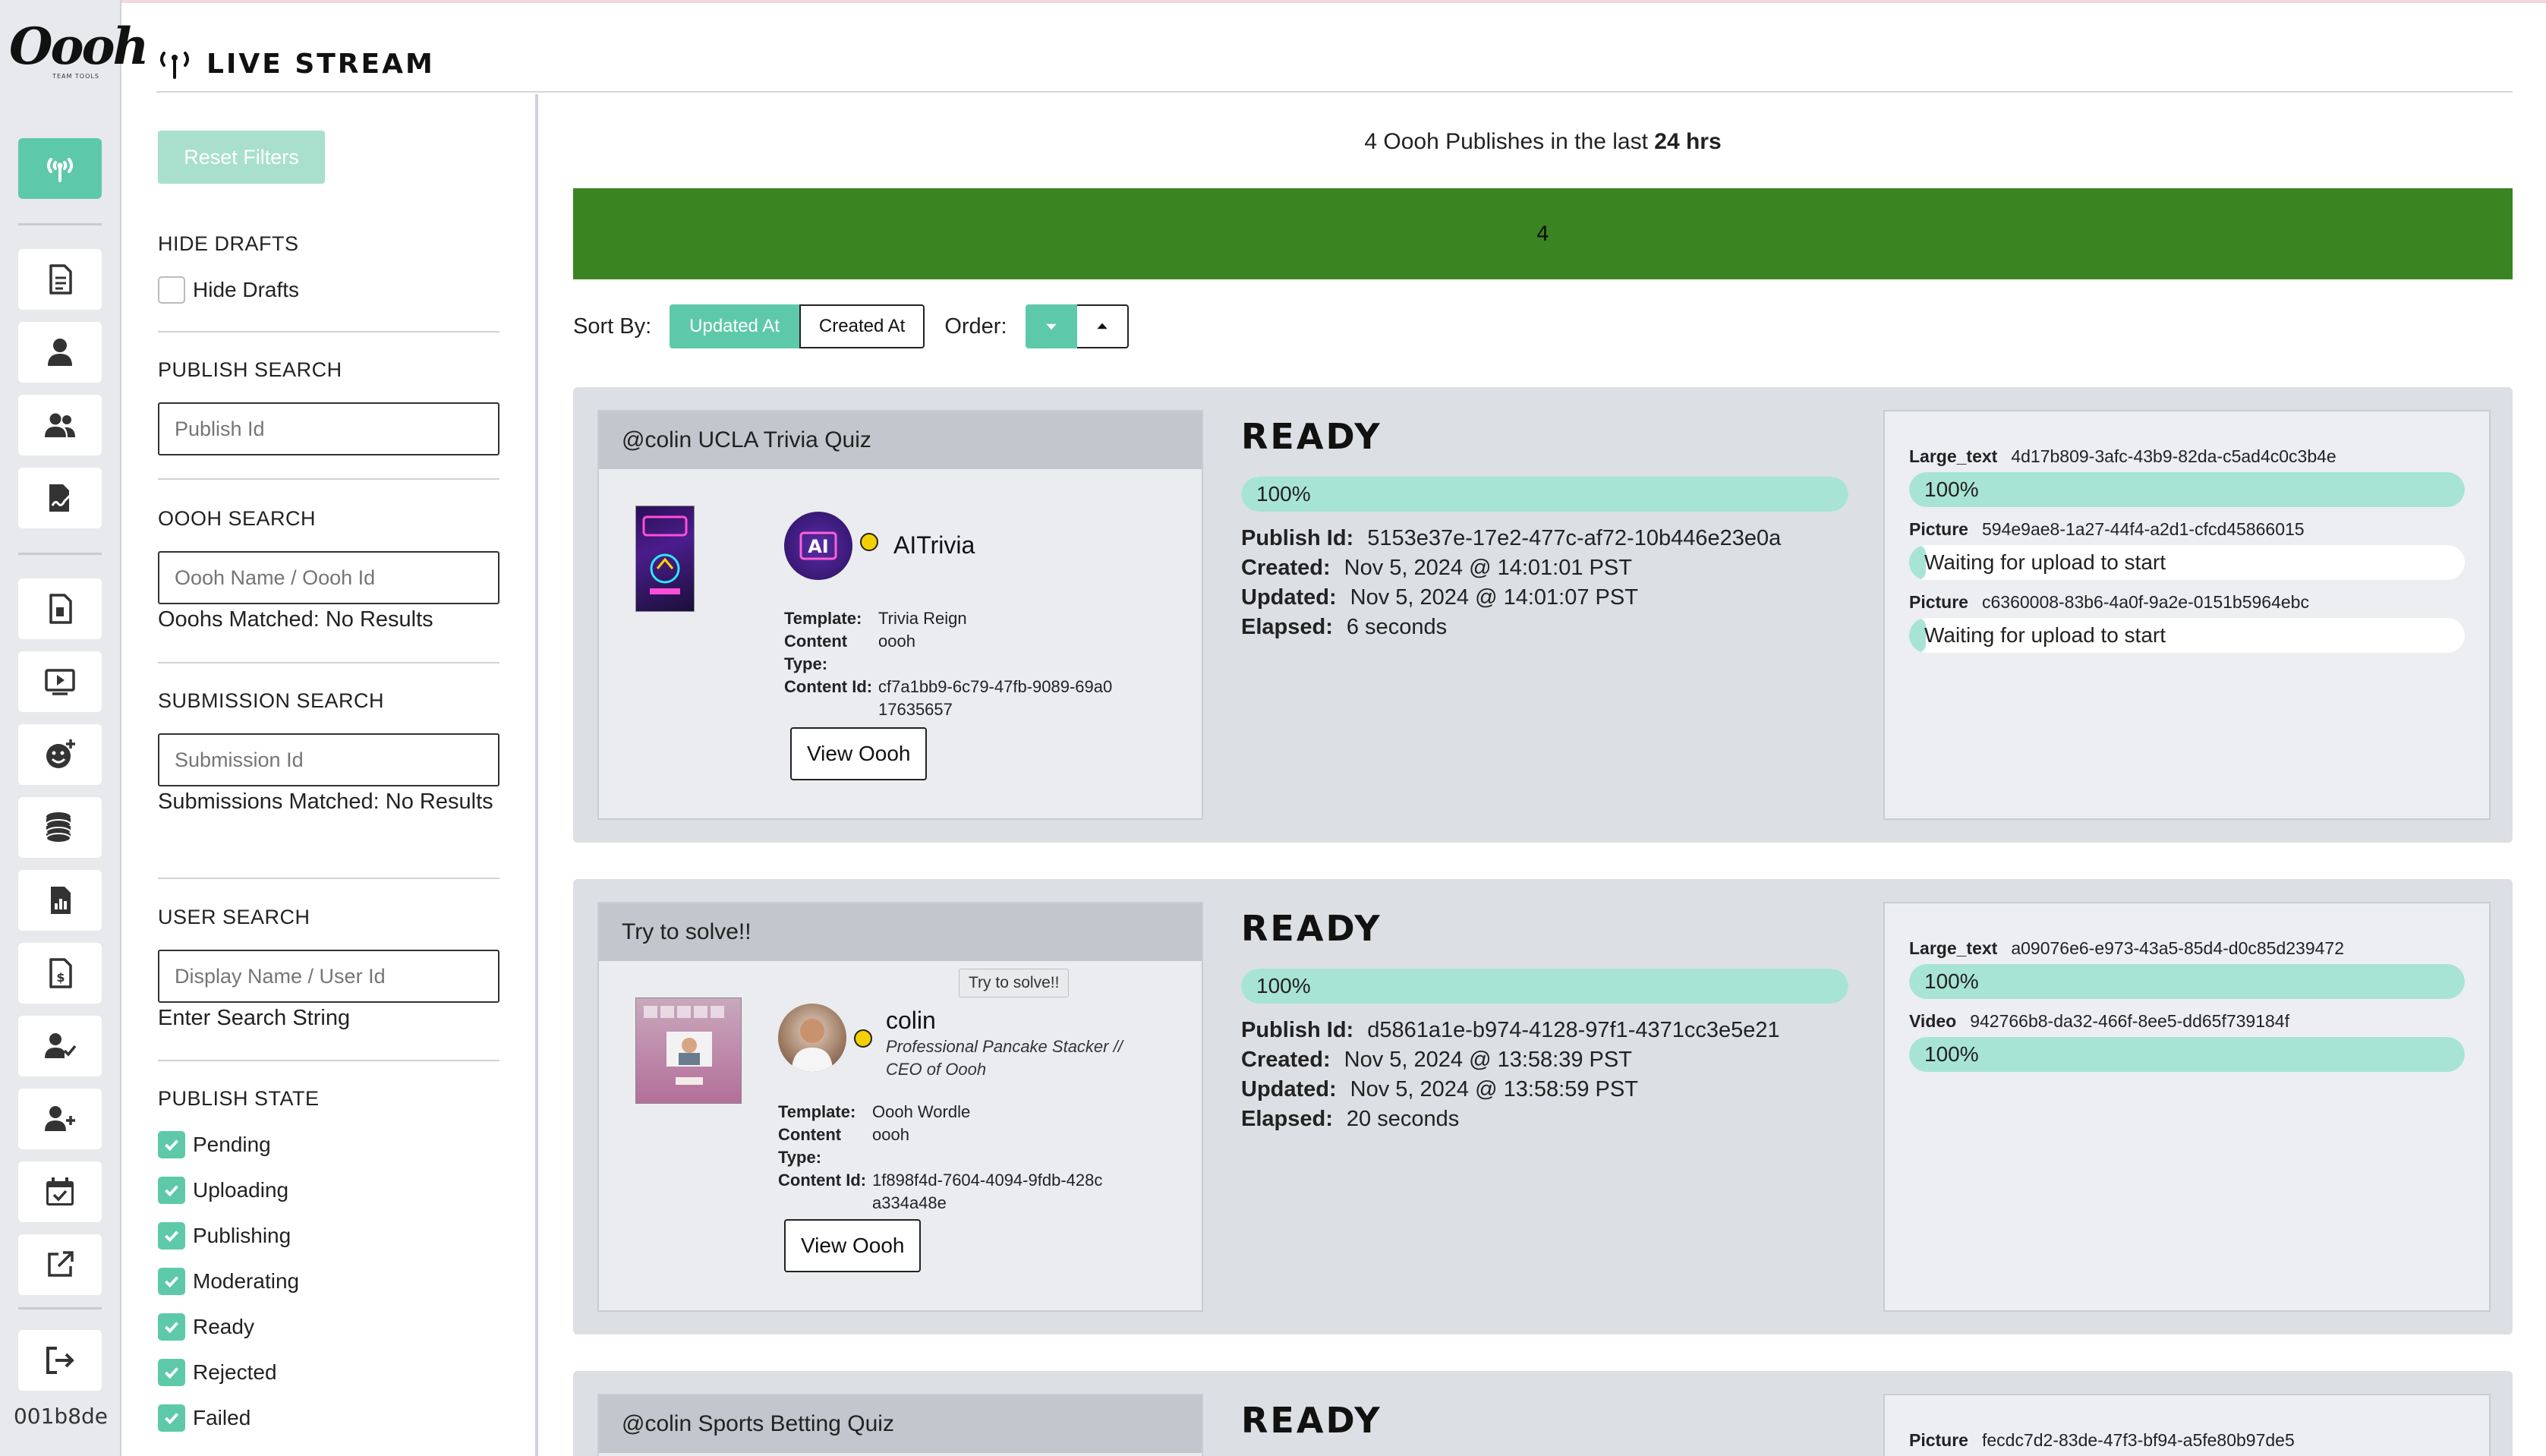 The width and height of the screenshot is (2546, 1456). I want to click on user-plus-icon, so click(60, 1118).